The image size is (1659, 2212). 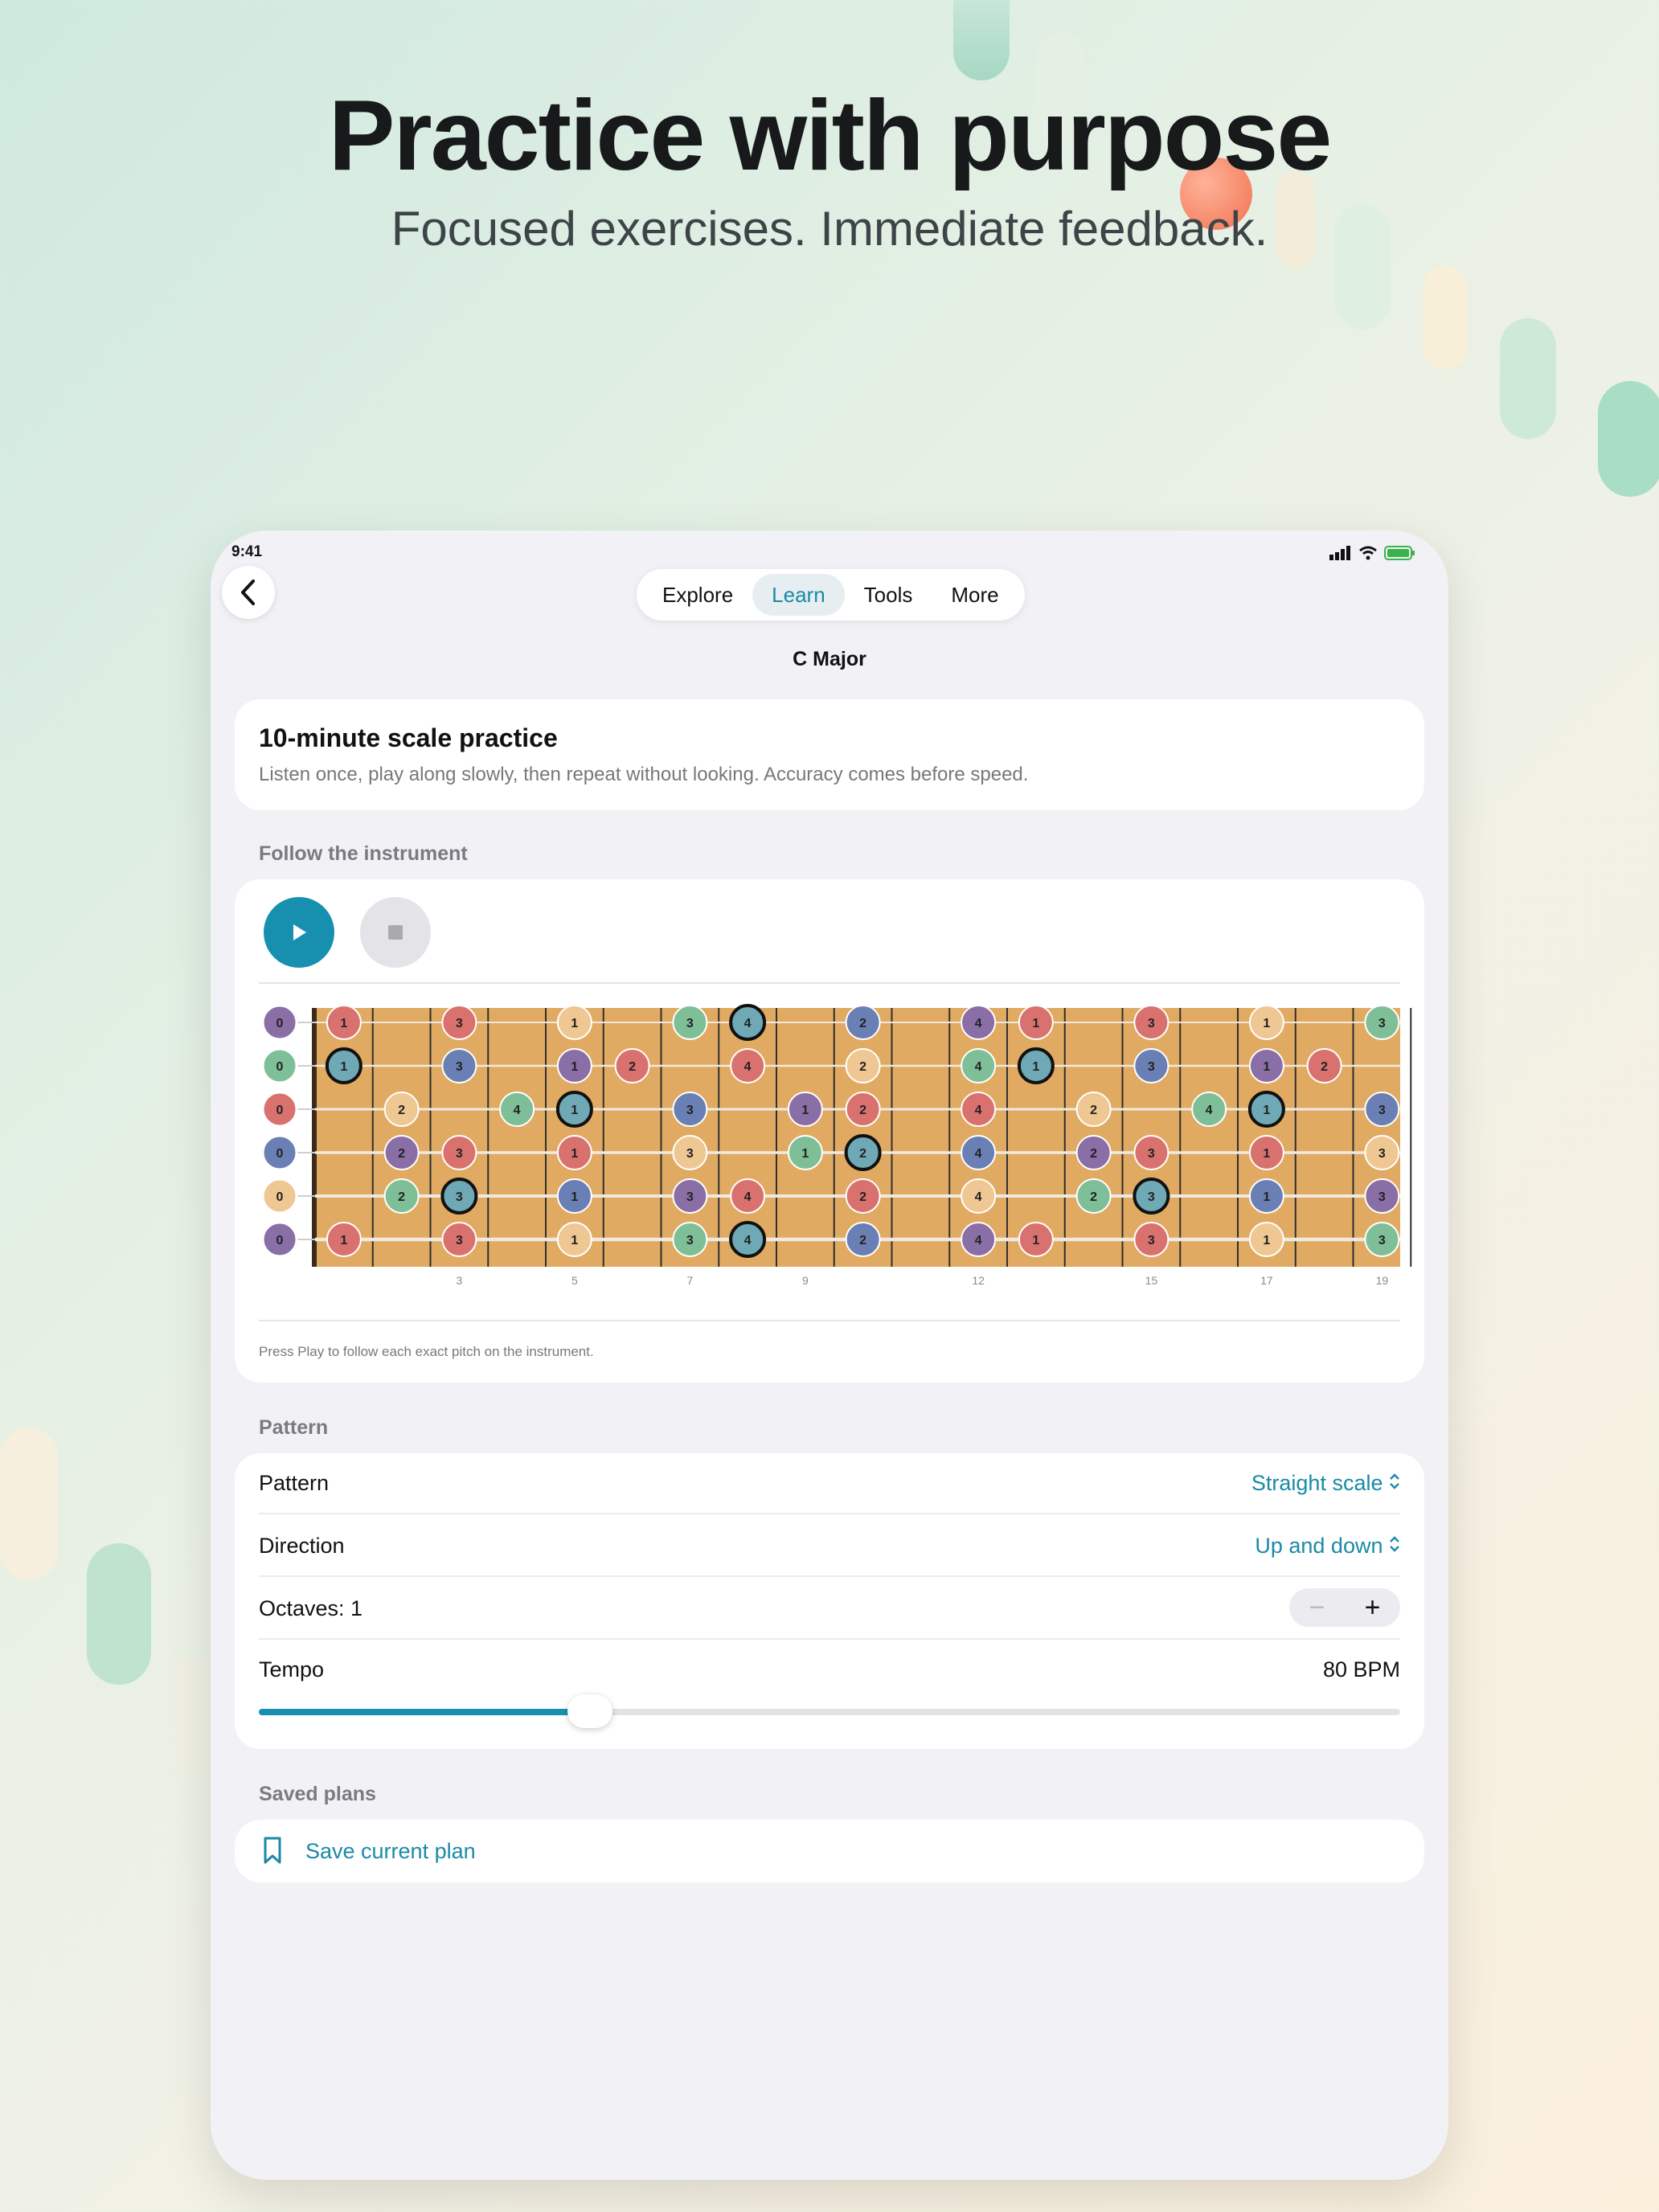 I want to click on direction-row: Direction Up and down, so click(x=829, y=1546).